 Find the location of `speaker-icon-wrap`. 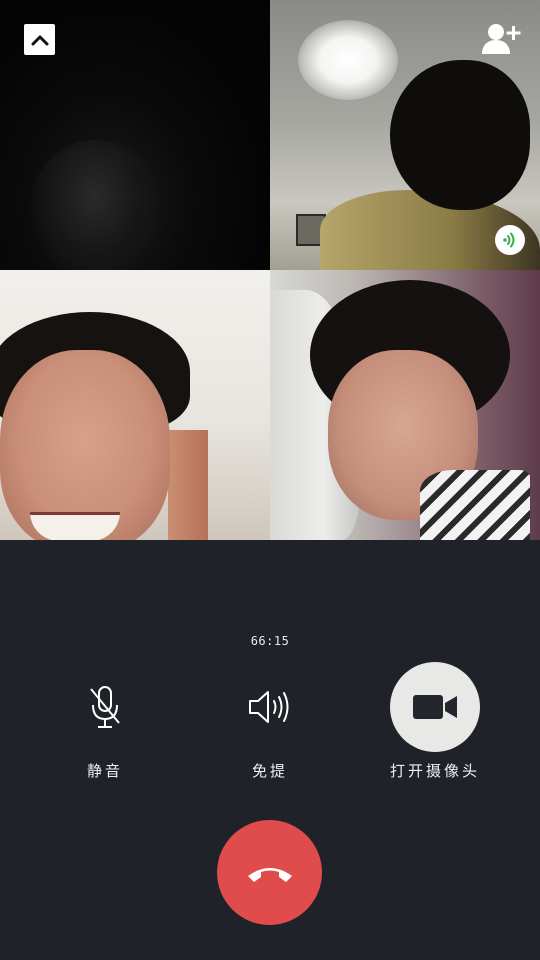

speaker-icon-wrap is located at coordinates (270, 707).